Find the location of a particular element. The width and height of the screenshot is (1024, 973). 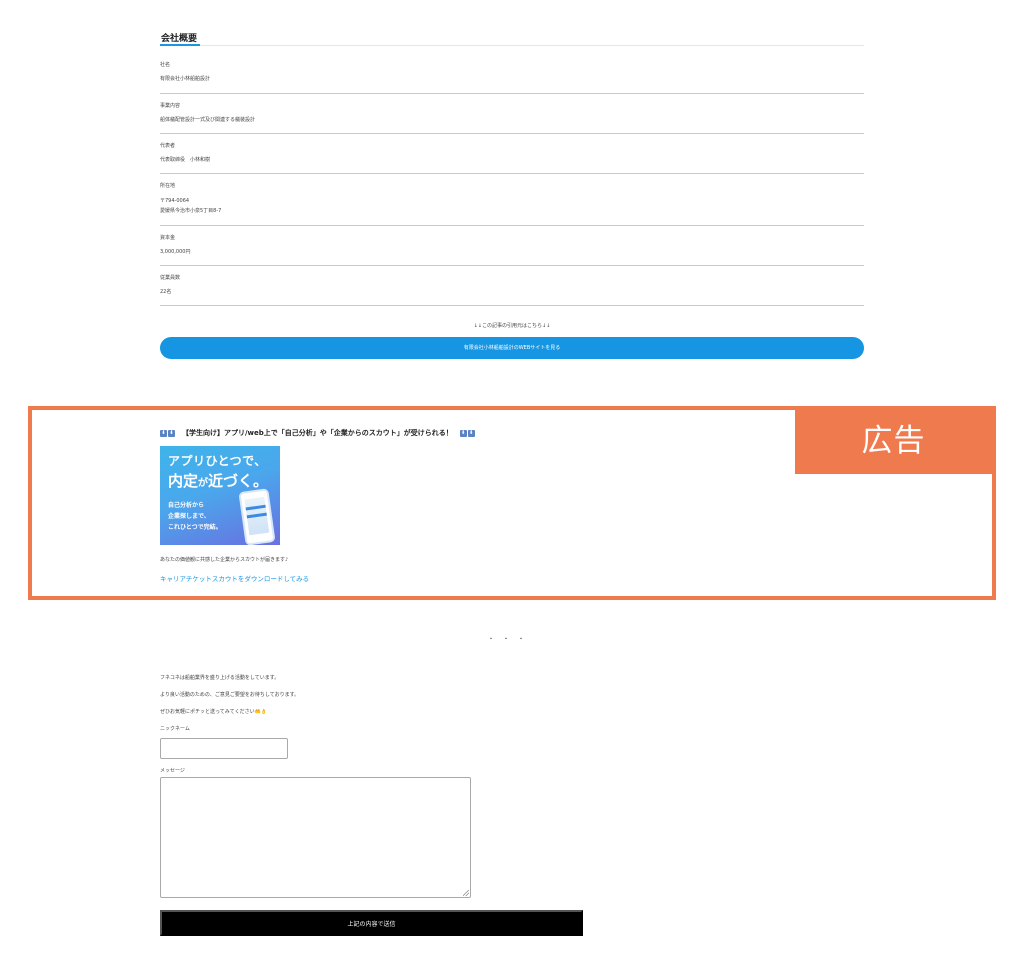

banner-sub3: これひとつで完結。 is located at coordinates (195, 527).